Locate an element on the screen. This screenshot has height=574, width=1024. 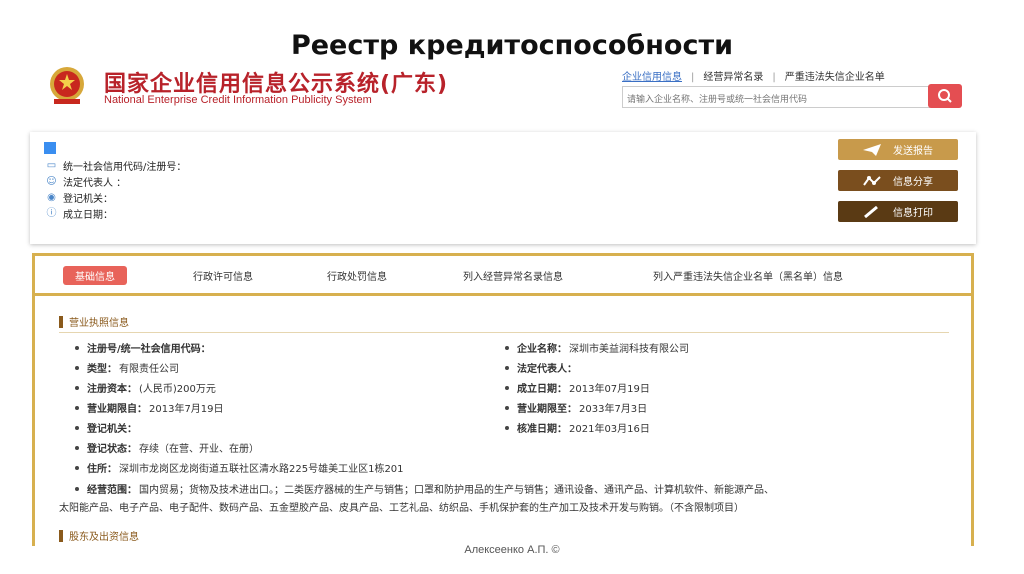
tab-admin-license: 行政许可信息 is located at coordinates (223, 275).